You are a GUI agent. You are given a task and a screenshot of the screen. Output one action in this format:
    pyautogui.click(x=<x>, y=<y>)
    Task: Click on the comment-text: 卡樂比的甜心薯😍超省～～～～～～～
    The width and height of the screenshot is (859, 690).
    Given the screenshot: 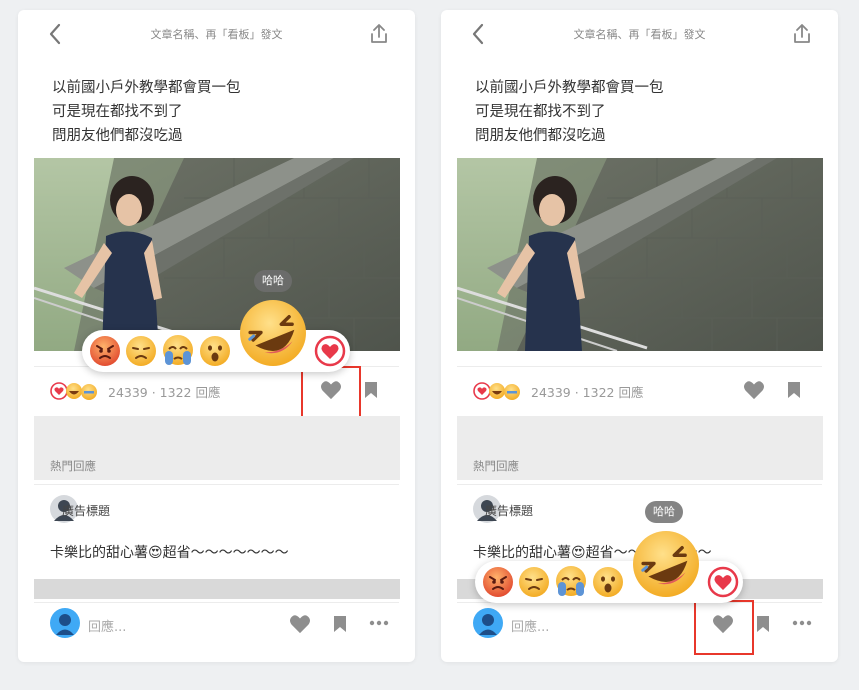 What is the action you would take?
    pyautogui.click(x=169, y=553)
    